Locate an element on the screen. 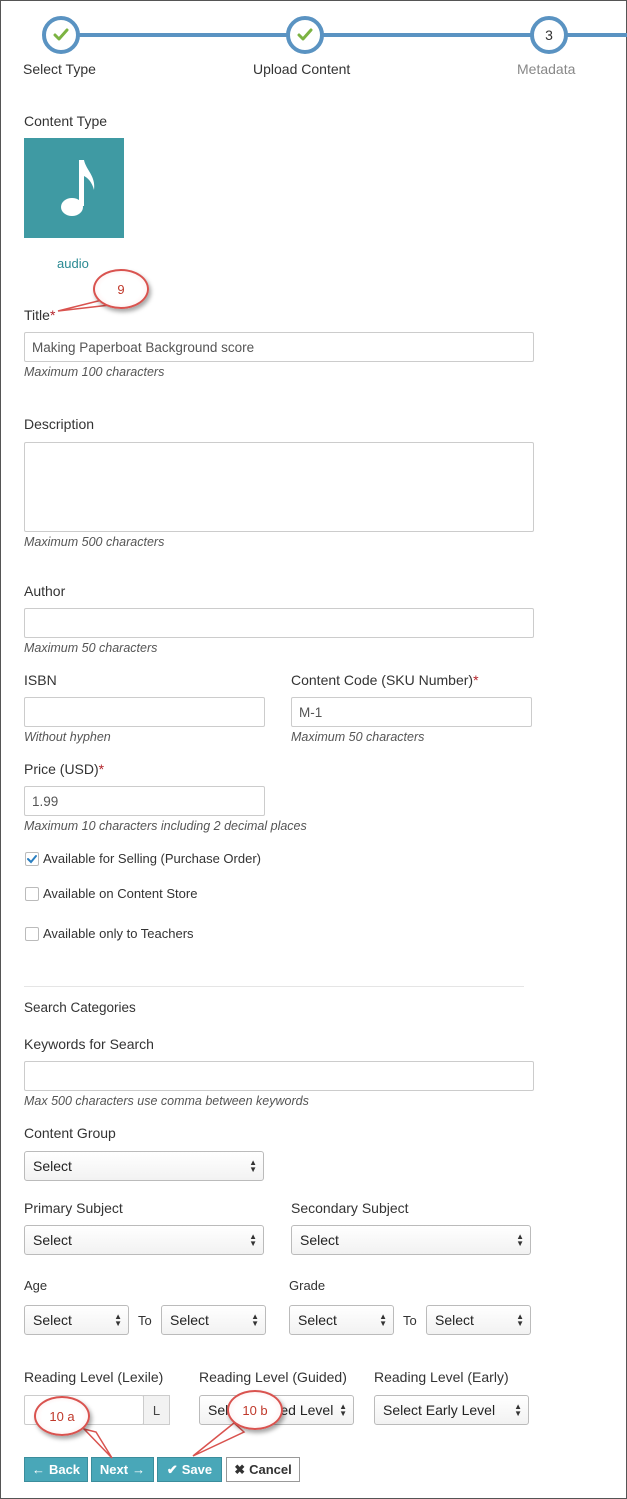 The height and width of the screenshot is (1499, 627). callout-10a: 10 a is located at coordinates (62, 1416).